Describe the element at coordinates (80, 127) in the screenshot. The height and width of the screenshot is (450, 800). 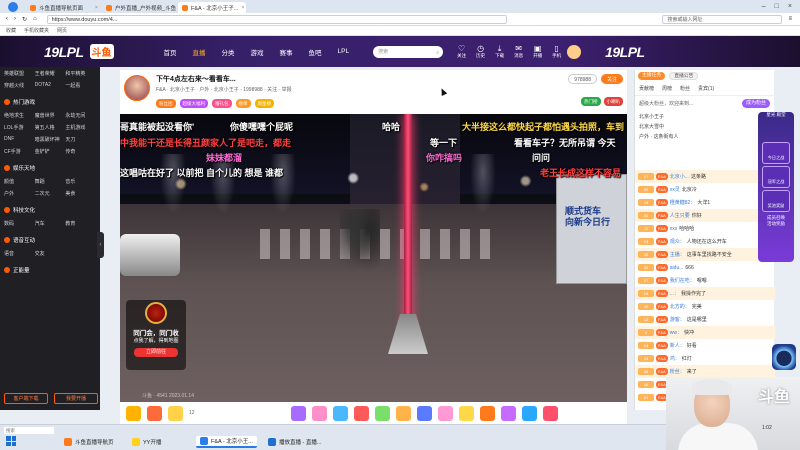
I see `sidebar-item: 主机游戏` at that location.